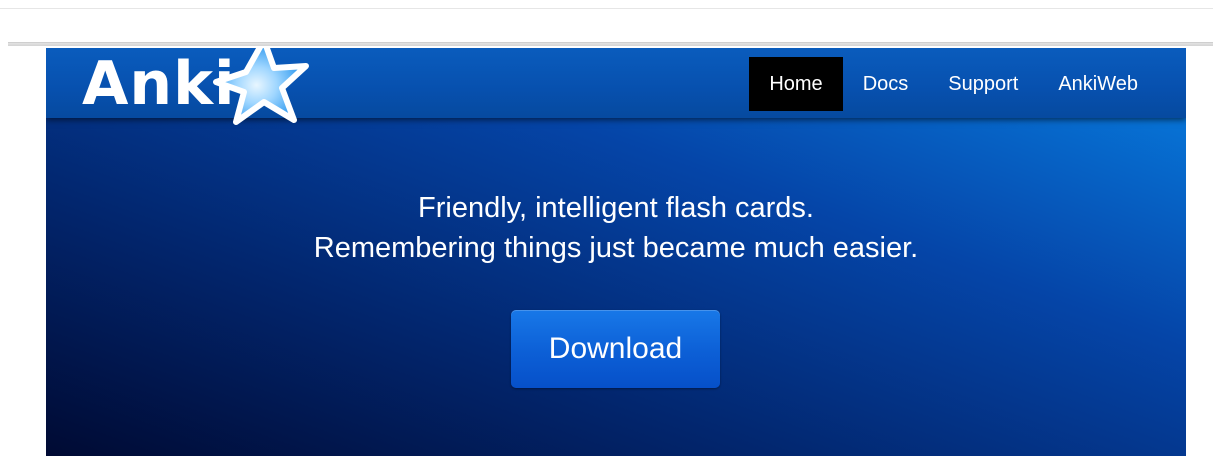 The height and width of the screenshot is (475, 1213). I want to click on star-icon, so click(261, 86).